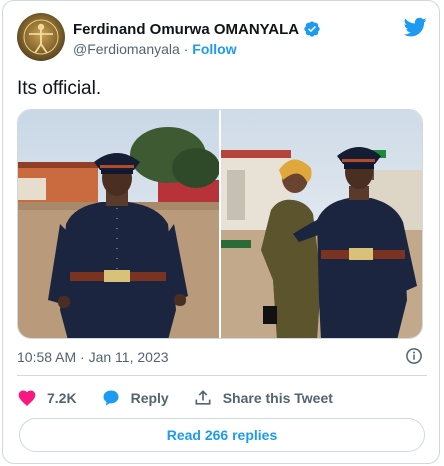  I want to click on follow-link: Follow, so click(214, 49).